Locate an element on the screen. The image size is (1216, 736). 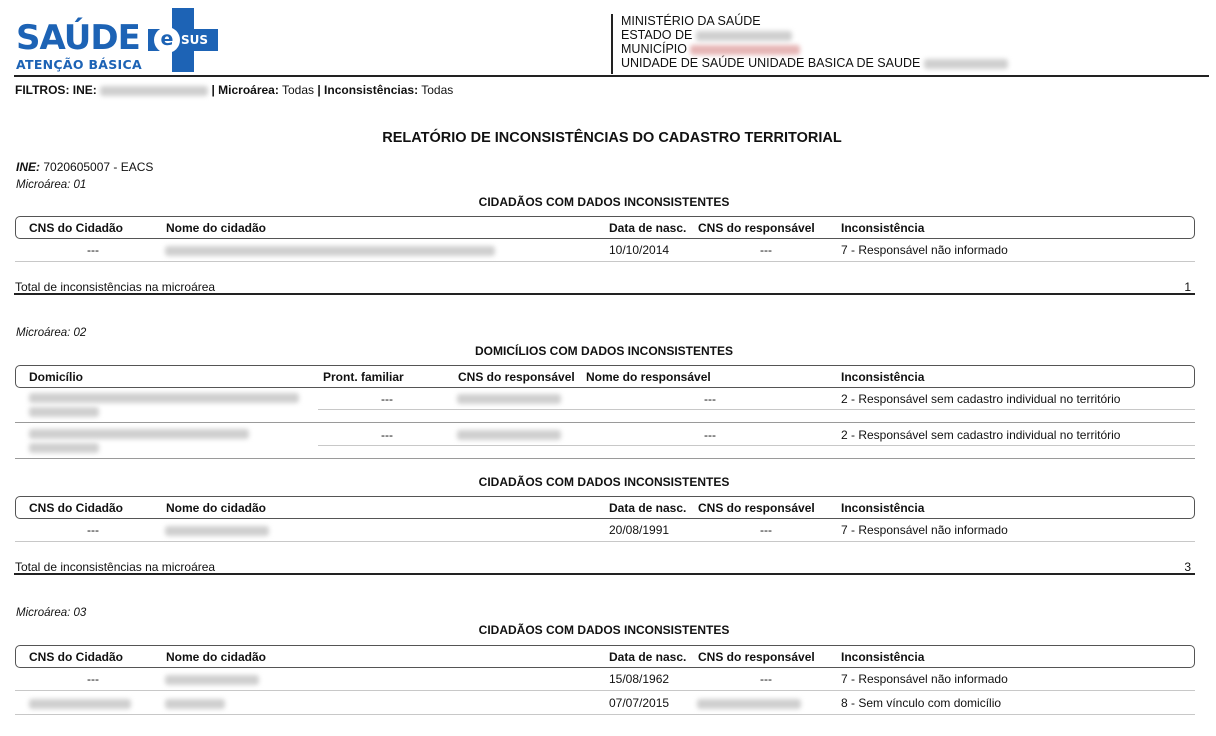
pront-cell: --- is located at coordinates (387, 399).